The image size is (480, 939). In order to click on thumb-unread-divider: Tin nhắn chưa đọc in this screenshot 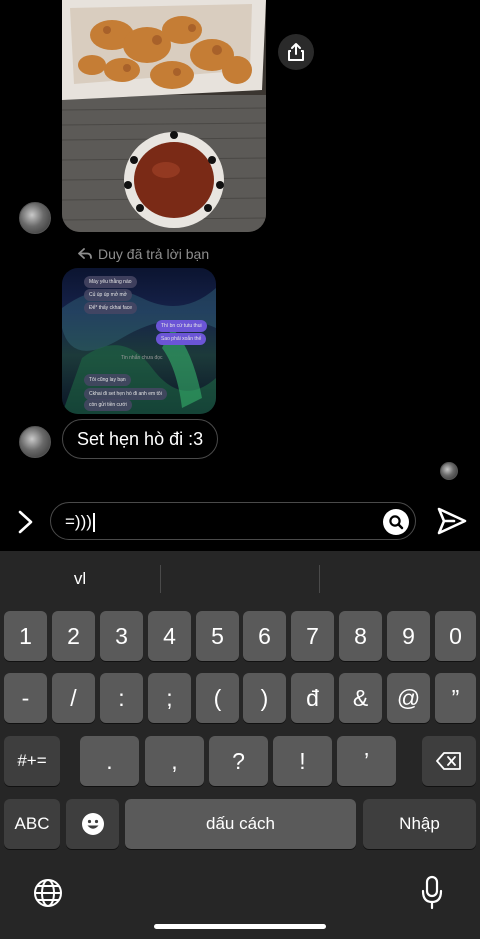, I will do `click(142, 358)`.